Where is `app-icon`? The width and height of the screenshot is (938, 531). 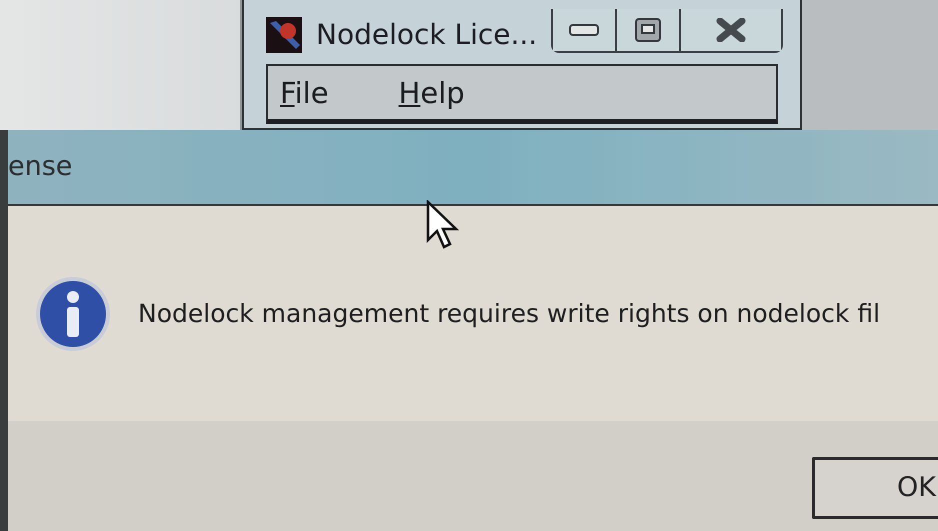
app-icon is located at coordinates (284, 35).